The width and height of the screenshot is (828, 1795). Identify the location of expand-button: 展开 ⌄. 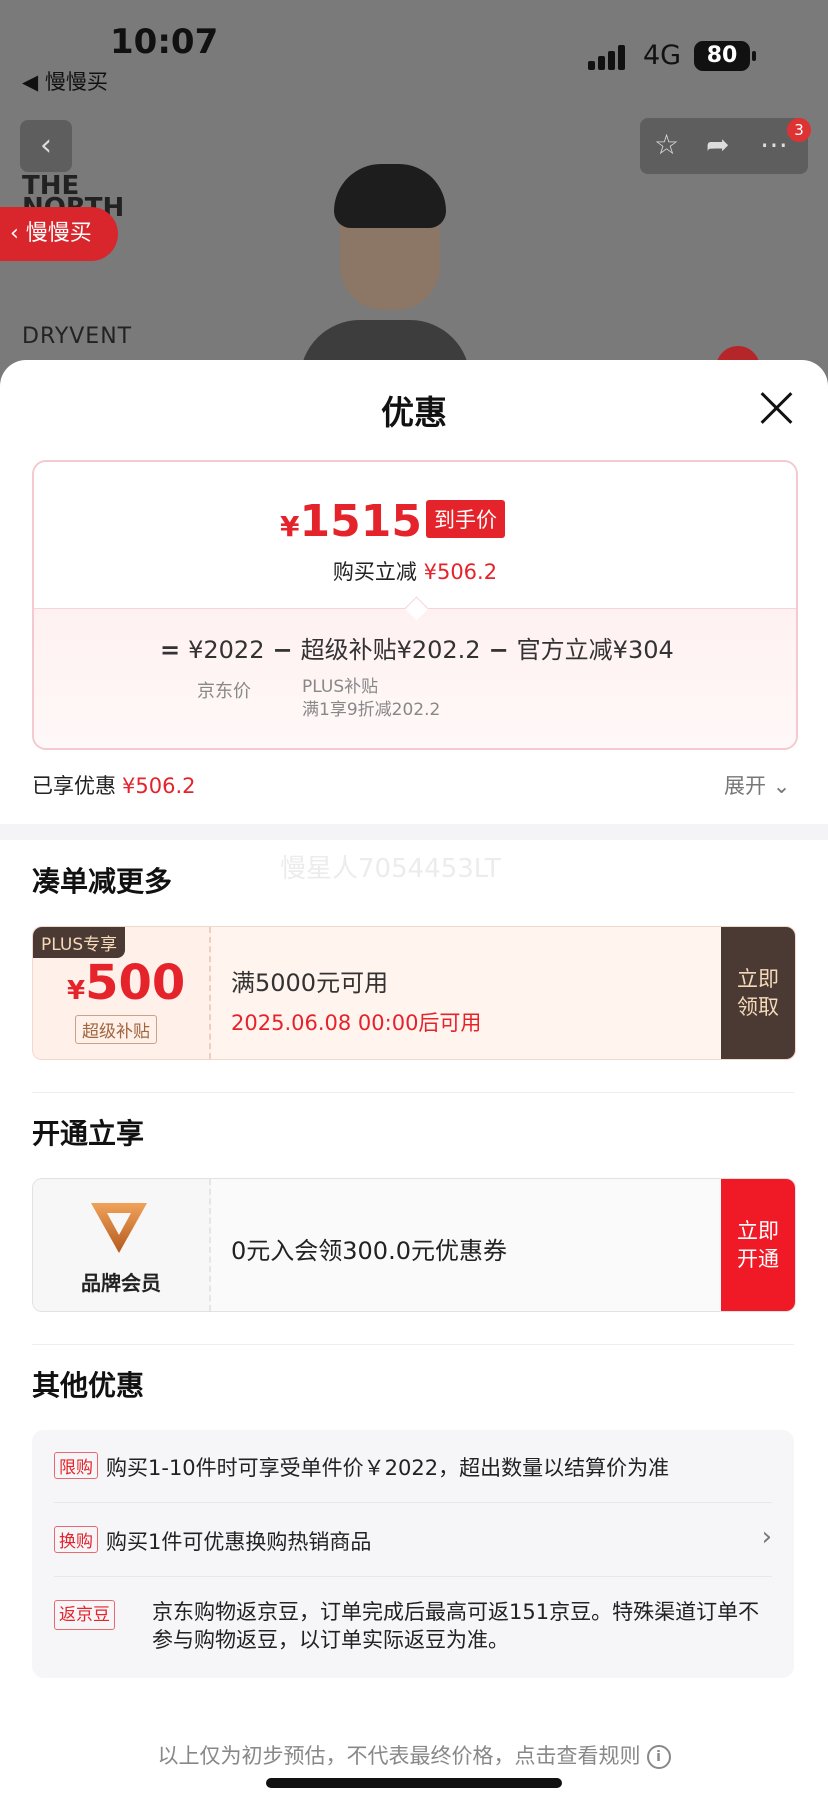
(757, 785).